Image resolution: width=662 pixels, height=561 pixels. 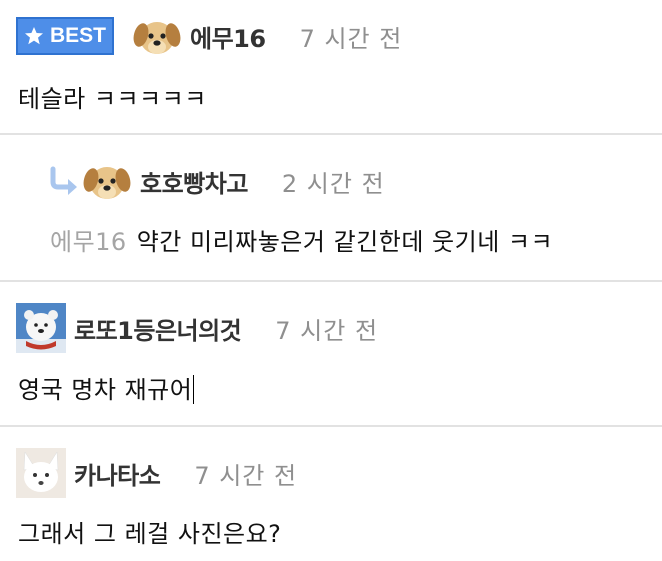 I want to click on comment-header: 로또1등은너의것 7 시간 전, so click(x=197, y=328).